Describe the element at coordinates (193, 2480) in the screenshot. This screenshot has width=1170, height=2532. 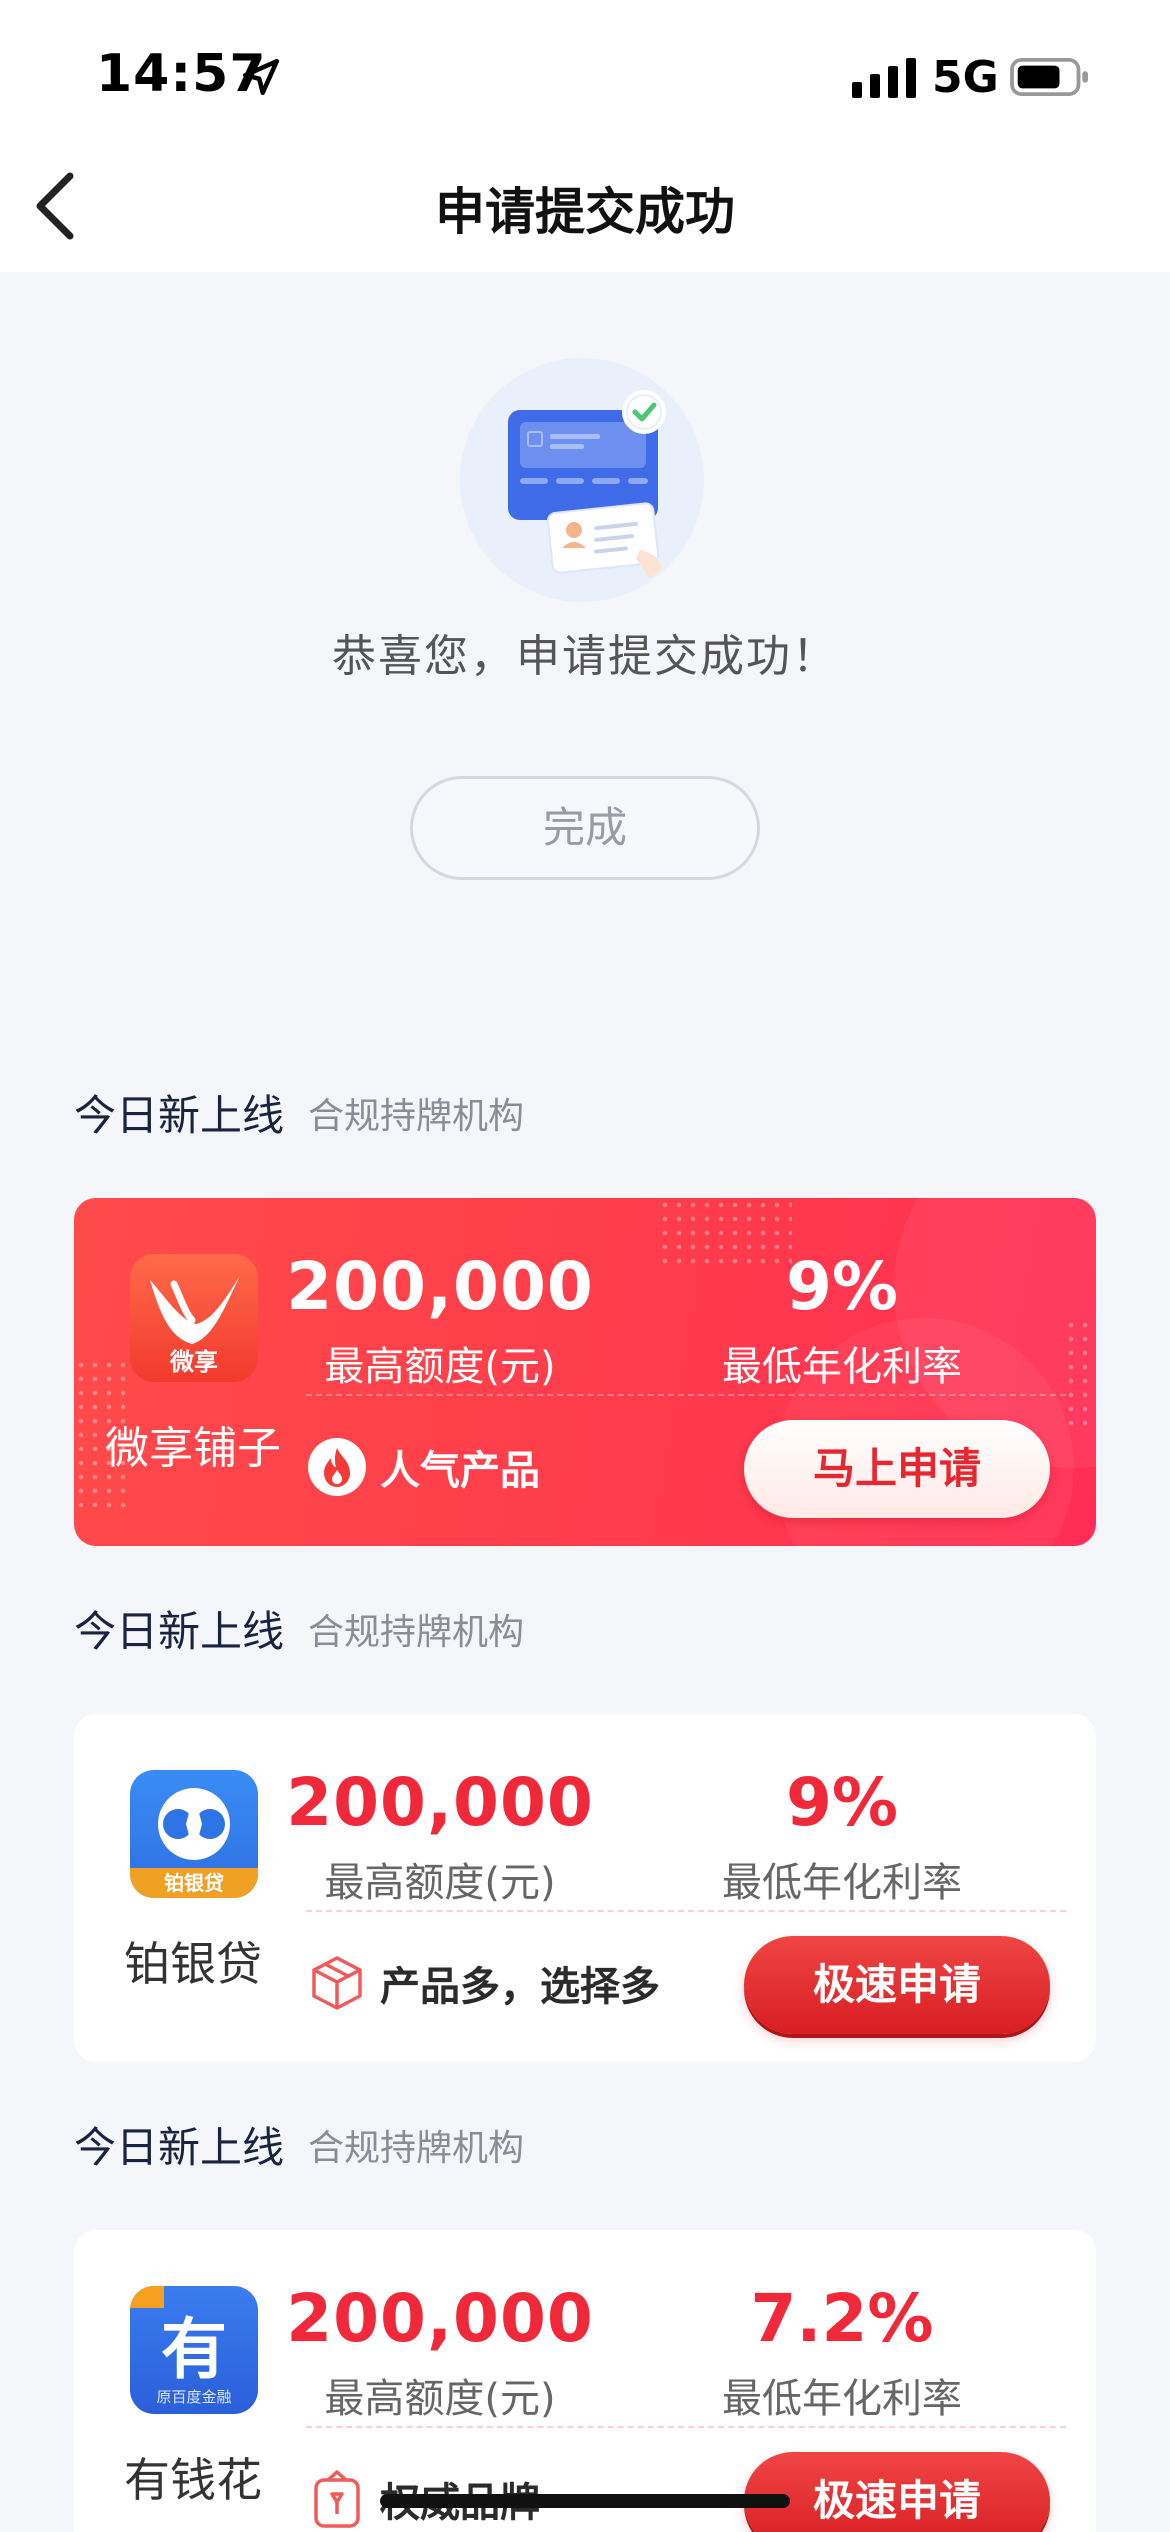
I see `brand-name: 有钱花` at that location.